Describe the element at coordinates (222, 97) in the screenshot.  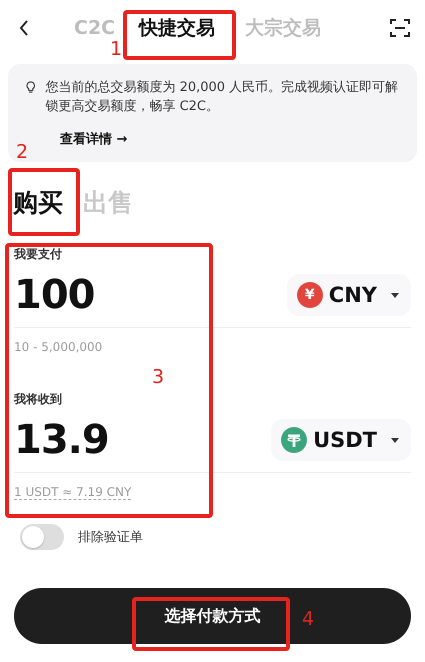
I see `notice-text: 您当前的总交易额度为 20,000 人民币。完成视频认证即可解锁更高交易额度，畅享 C2C。` at that location.